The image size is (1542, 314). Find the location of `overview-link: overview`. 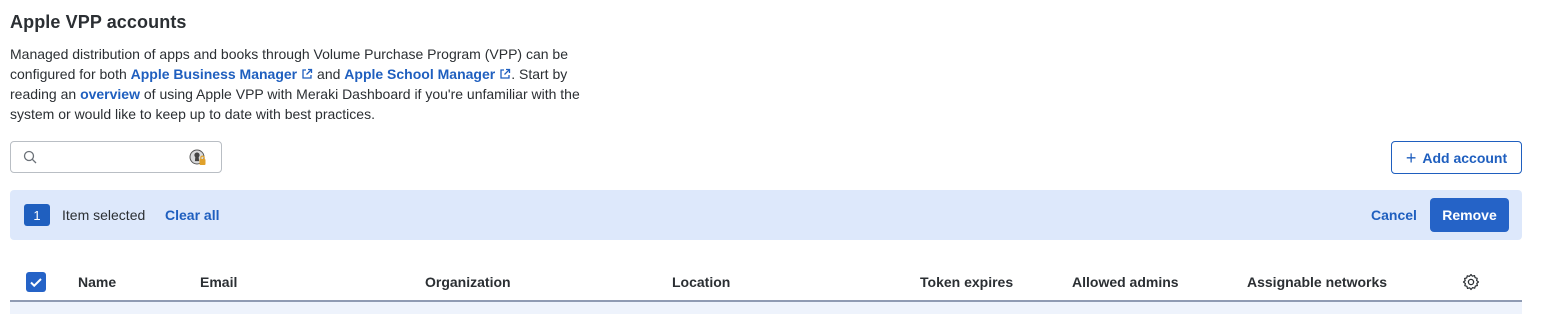

overview-link: overview is located at coordinates (110, 94).